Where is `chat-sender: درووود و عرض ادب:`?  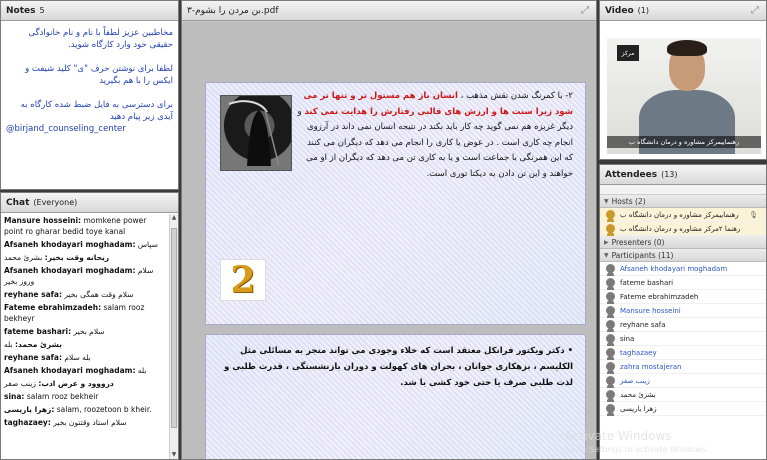 chat-sender: درووود و عرض ادب: is located at coordinates (76, 383).